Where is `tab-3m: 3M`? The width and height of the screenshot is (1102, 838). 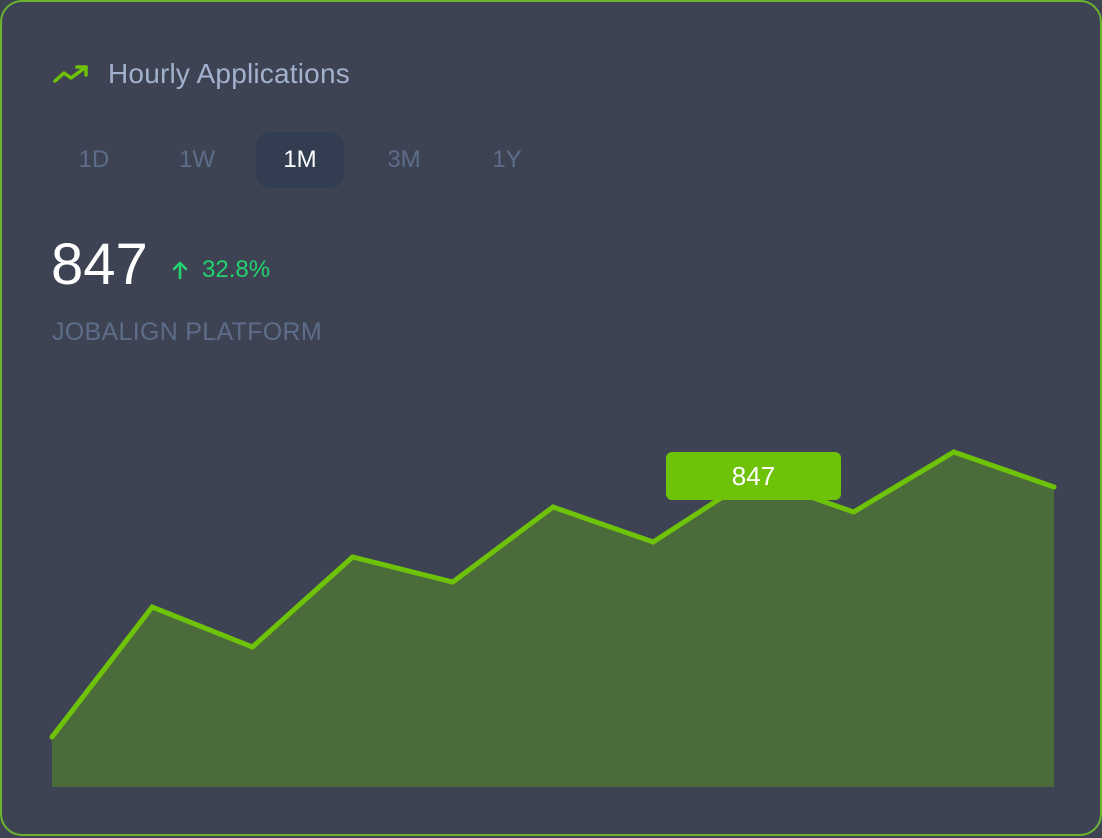 tab-3m: 3M is located at coordinates (404, 160).